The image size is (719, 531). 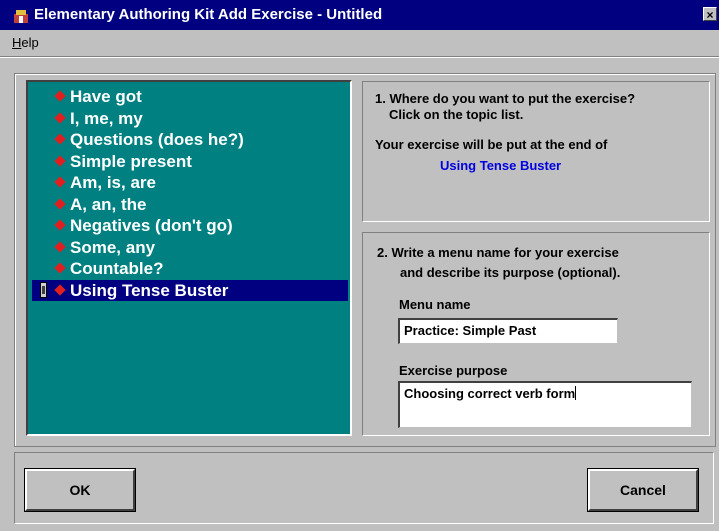 What do you see at coordinates (491, 144) in the screenshot?
I see `step1-placement-text: Your exercise will be put at the end of` at bounding box center [491, 144].